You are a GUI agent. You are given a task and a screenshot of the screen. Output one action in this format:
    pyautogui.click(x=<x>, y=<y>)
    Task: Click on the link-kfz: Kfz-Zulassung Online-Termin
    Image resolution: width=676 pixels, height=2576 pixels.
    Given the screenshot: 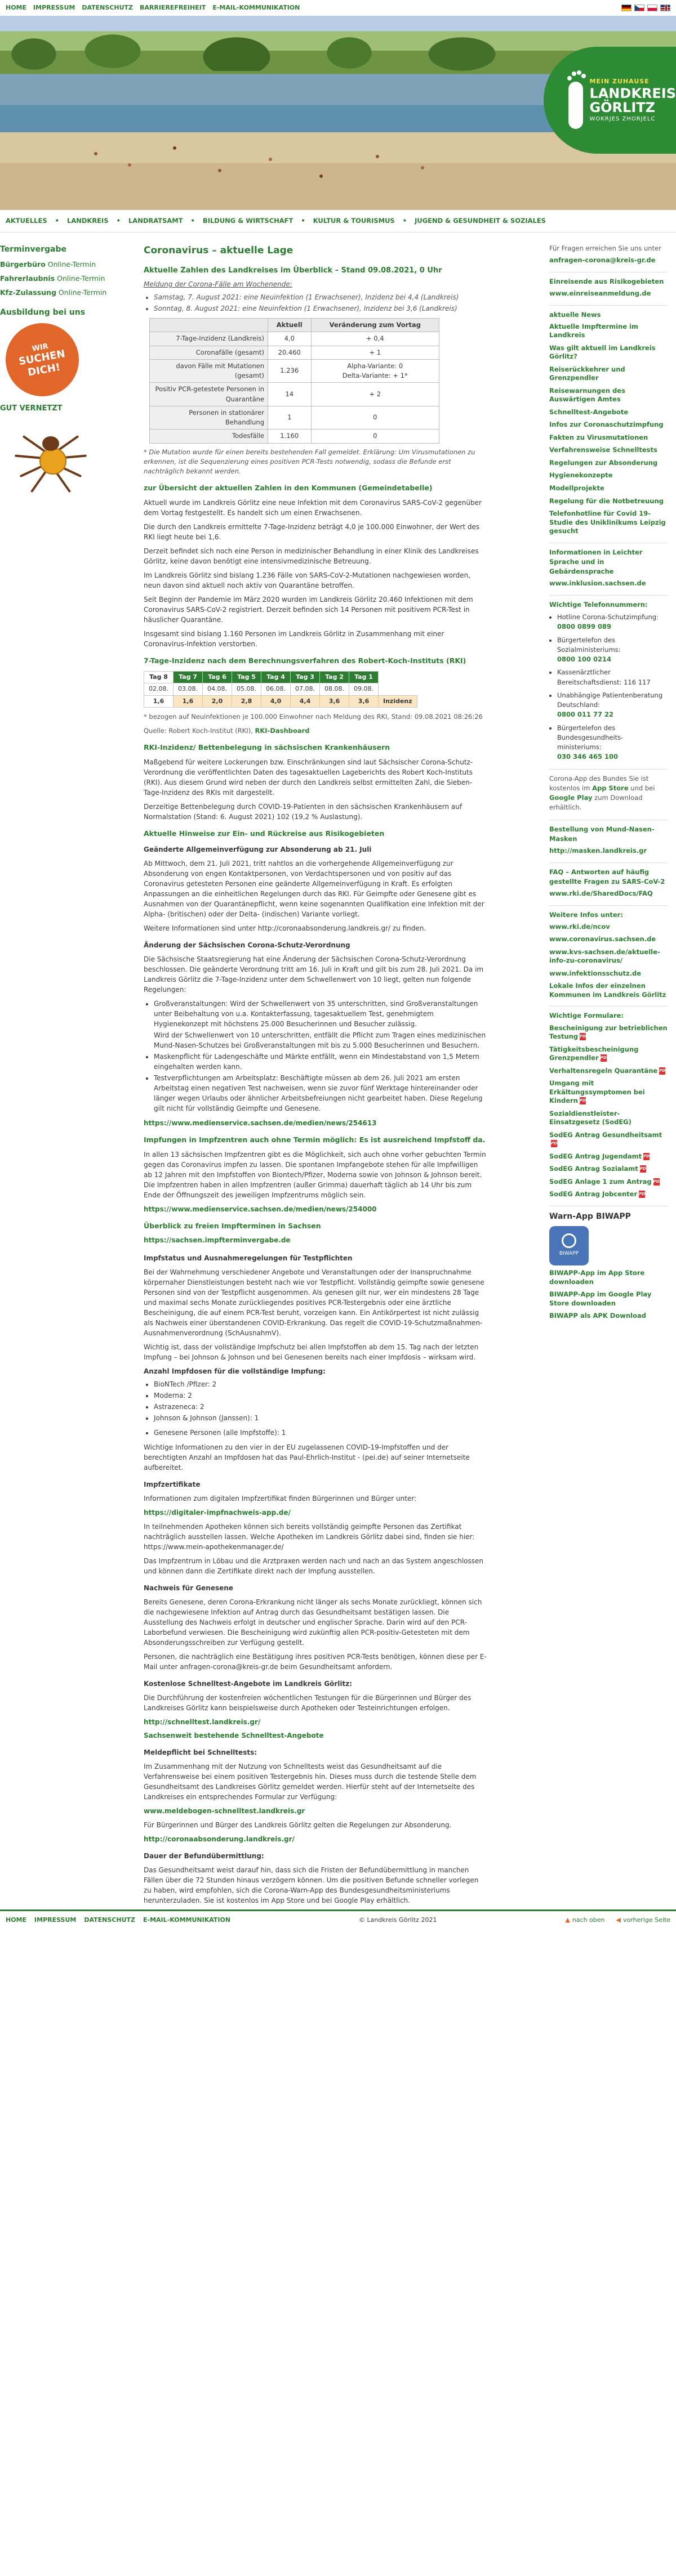 What is the action you would take?
    pyautogui.click(x=55, y=293)
    